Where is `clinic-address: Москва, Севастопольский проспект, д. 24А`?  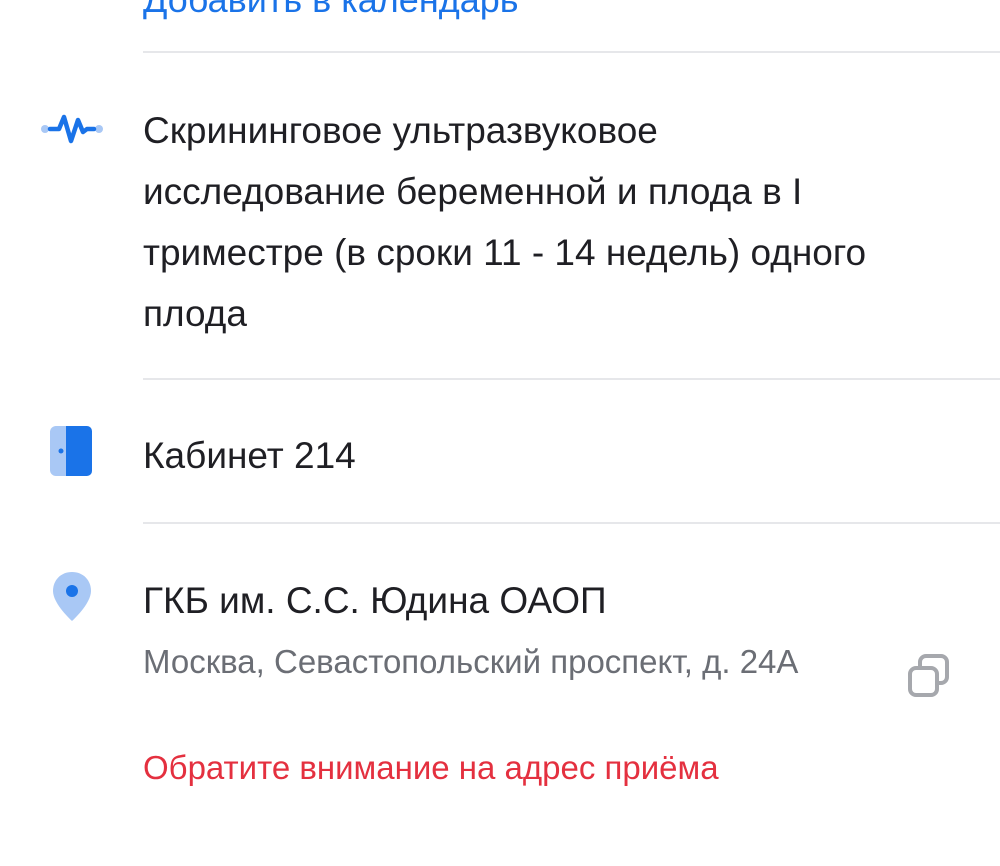
clinic-address: Москва, Севастопольский проспект, д. 24А is located at coordinates (471, 661).